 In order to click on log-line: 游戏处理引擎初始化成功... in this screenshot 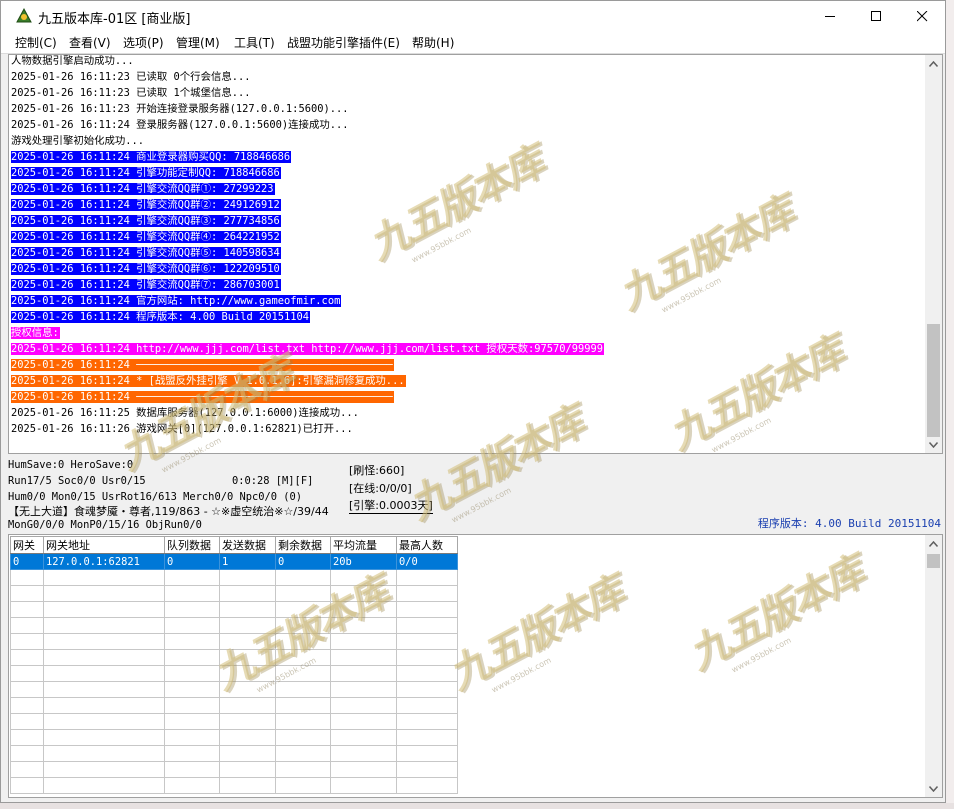, I will do `click(469, 141)`.